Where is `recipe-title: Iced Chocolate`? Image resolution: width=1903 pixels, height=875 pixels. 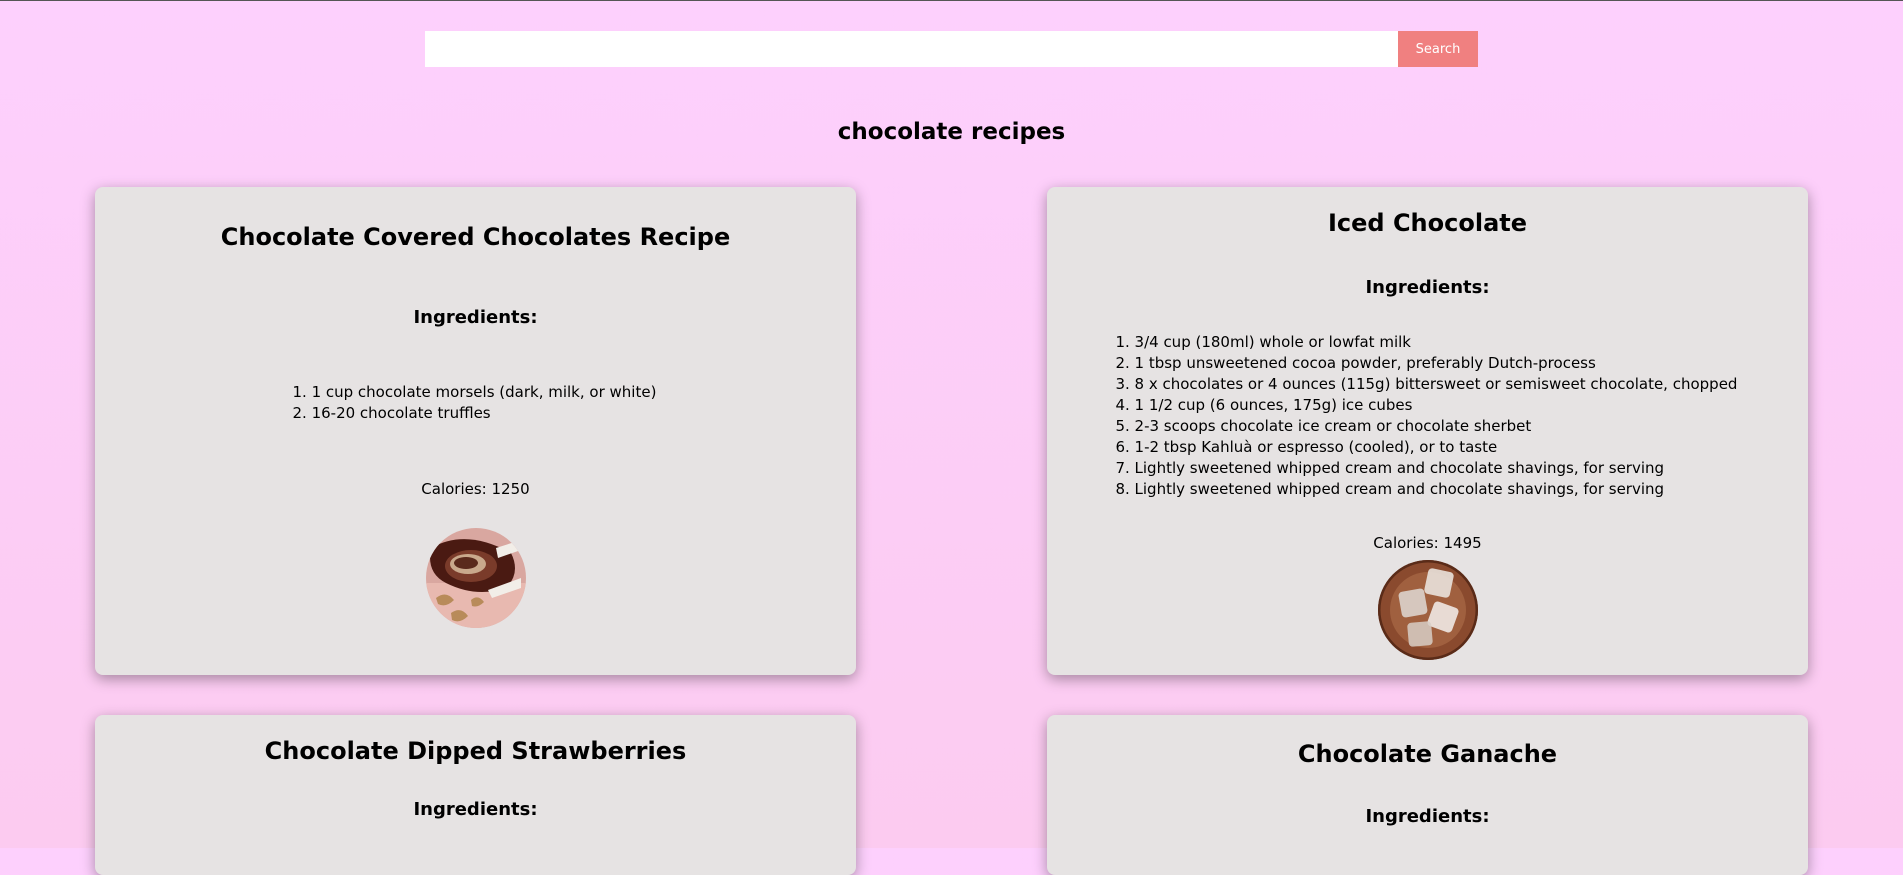
recipe-title: Iced Chocolate is located at coordinates (1427, 223).